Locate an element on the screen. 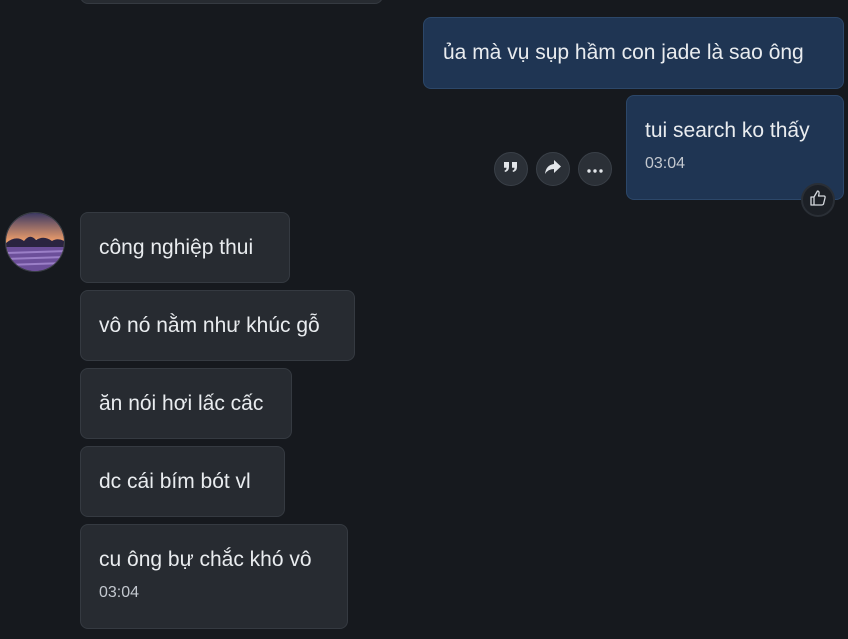 This screenshot has width=848, height=639. message-bubble-incoming: dc cái bím bót vl is located at coordinates (182, 481).